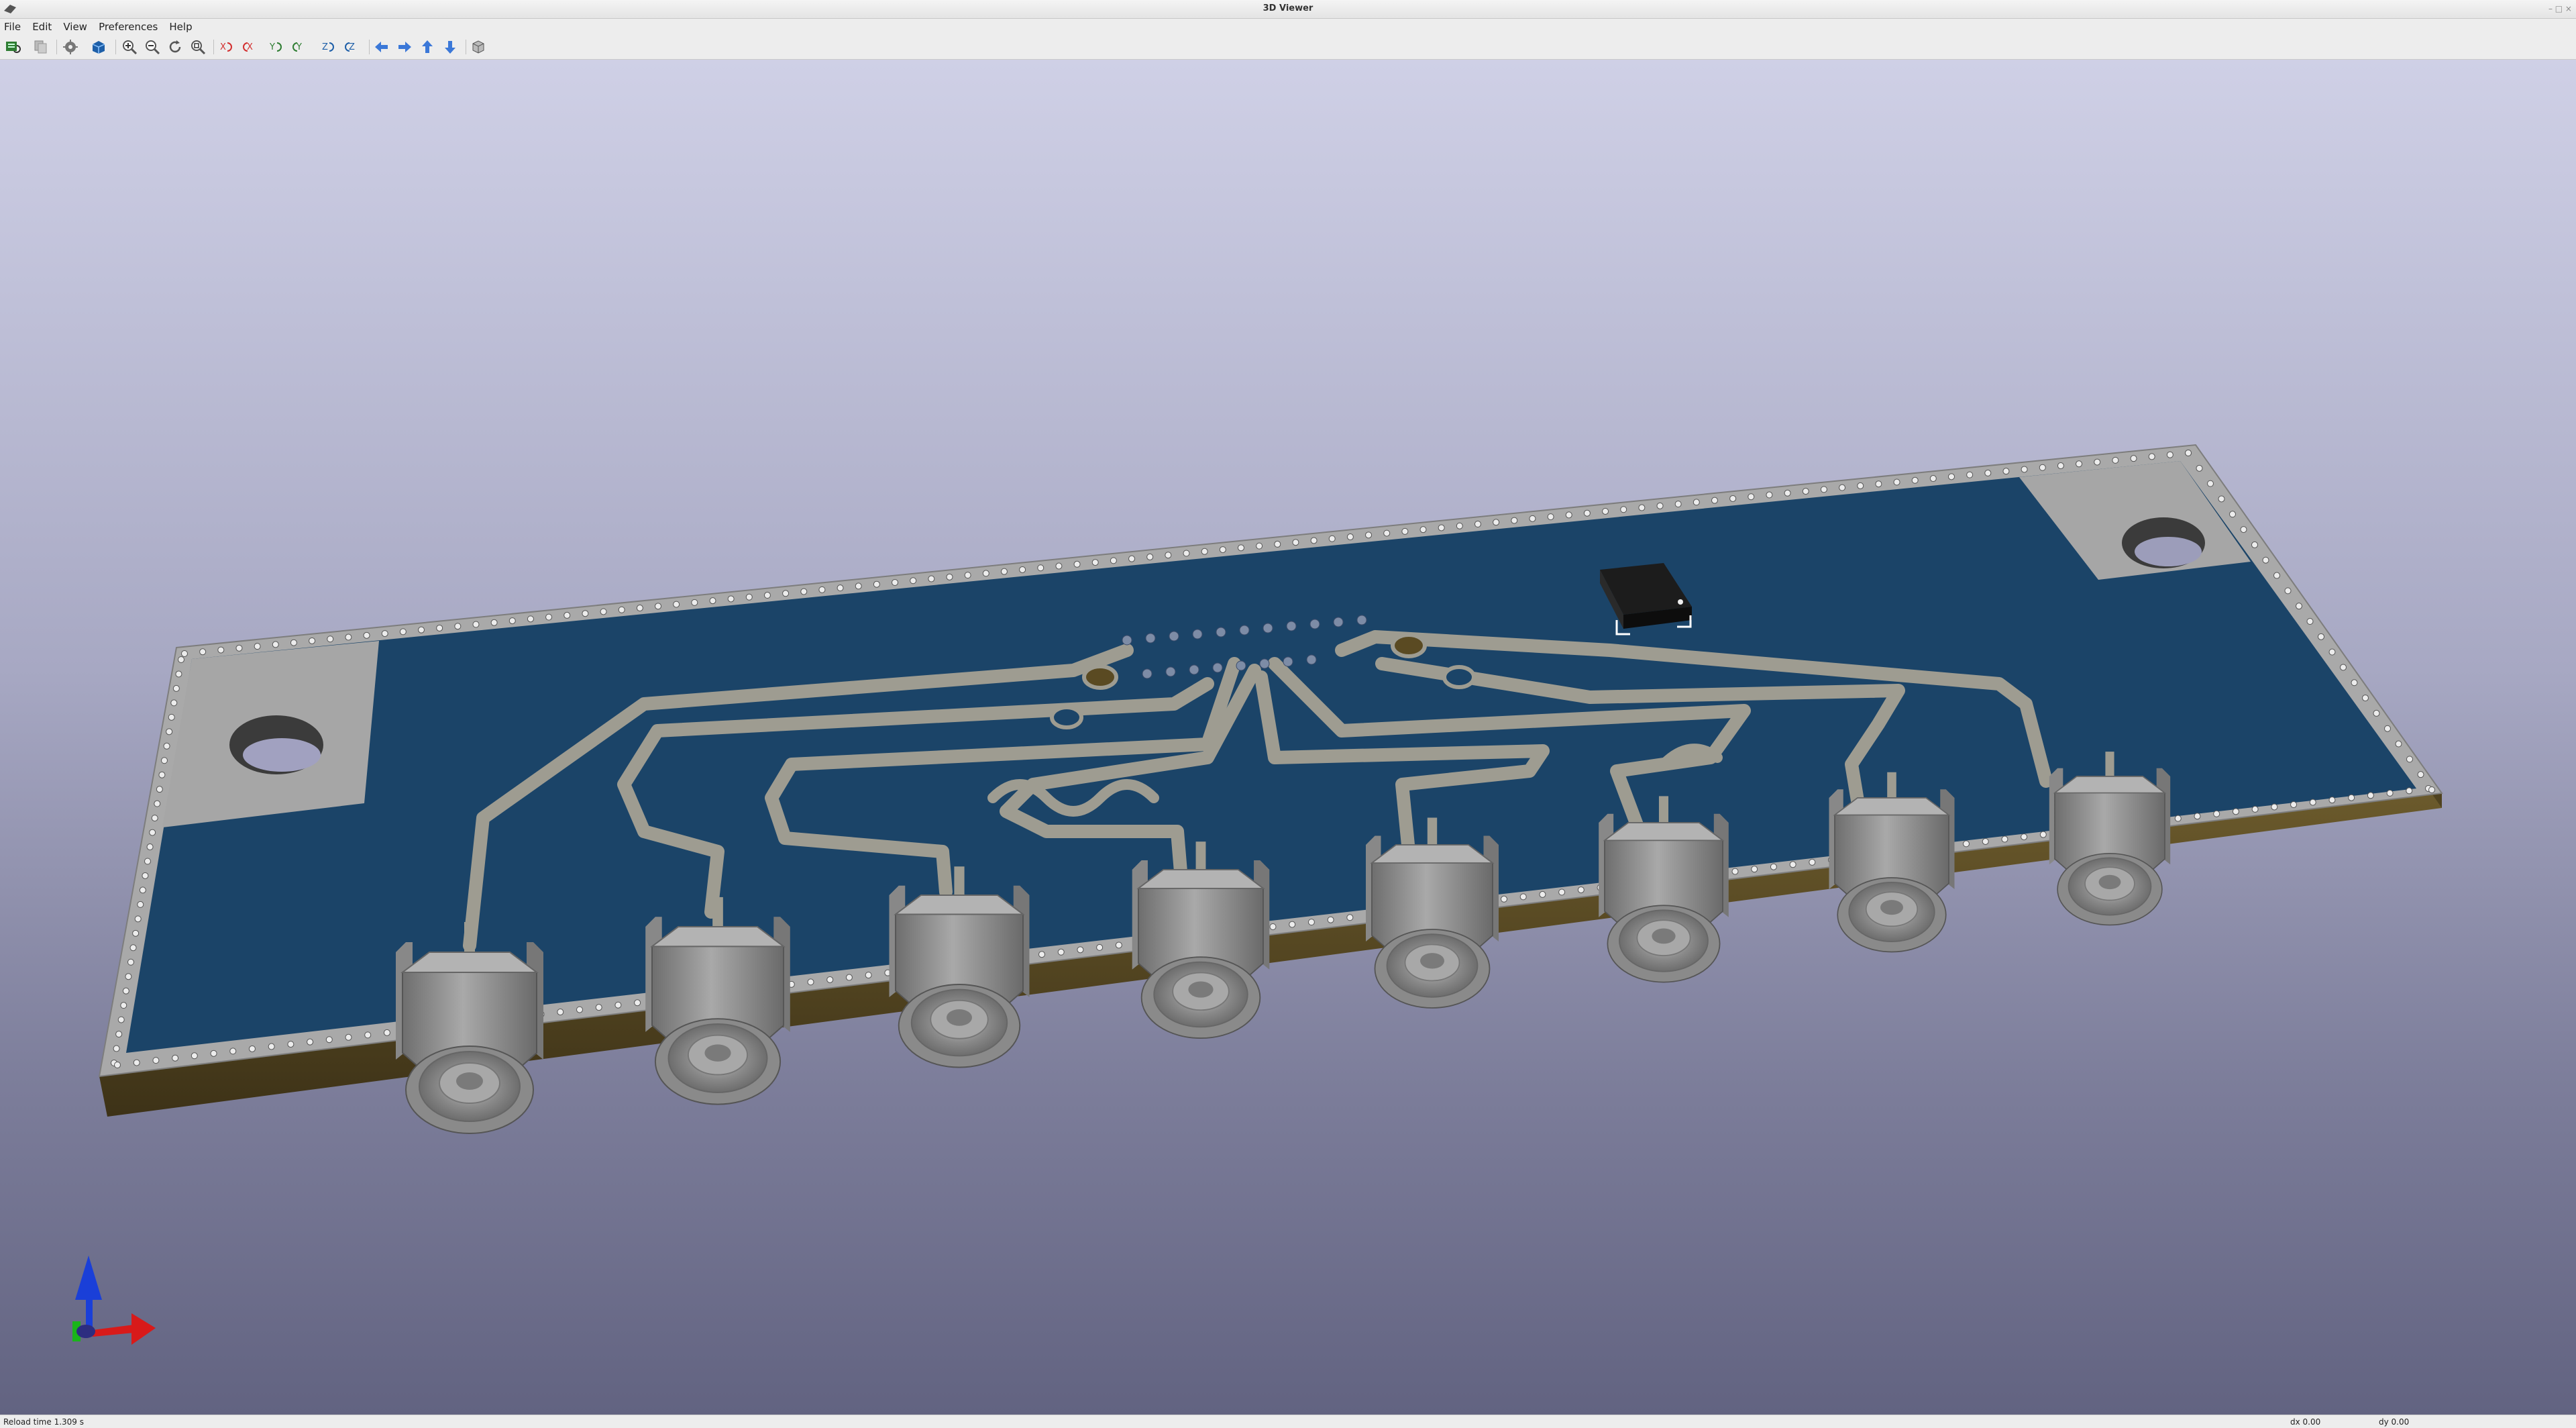 The height and width of the screenshot is (1428, 2576). What do you see at coordinates (381, 47) in the screenshot?
I see `move-left-icon` at bounding box center [381, 47].